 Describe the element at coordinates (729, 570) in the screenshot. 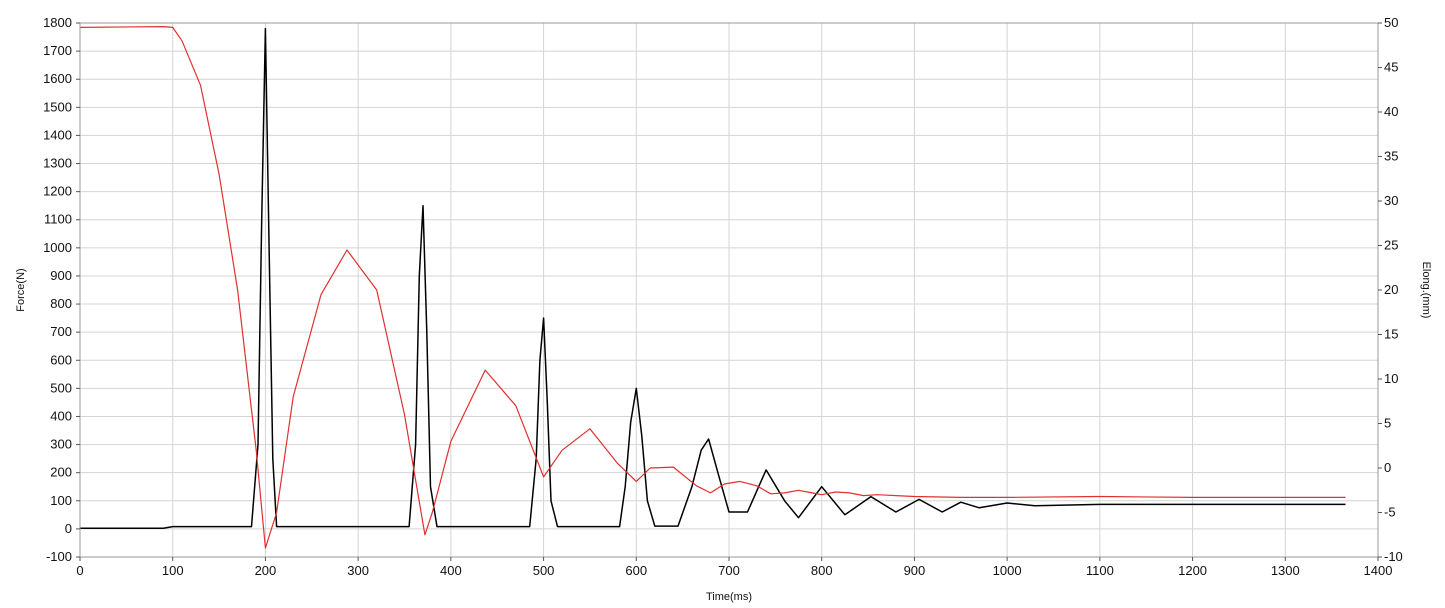

I see `x-tick-label: 700` at that location.